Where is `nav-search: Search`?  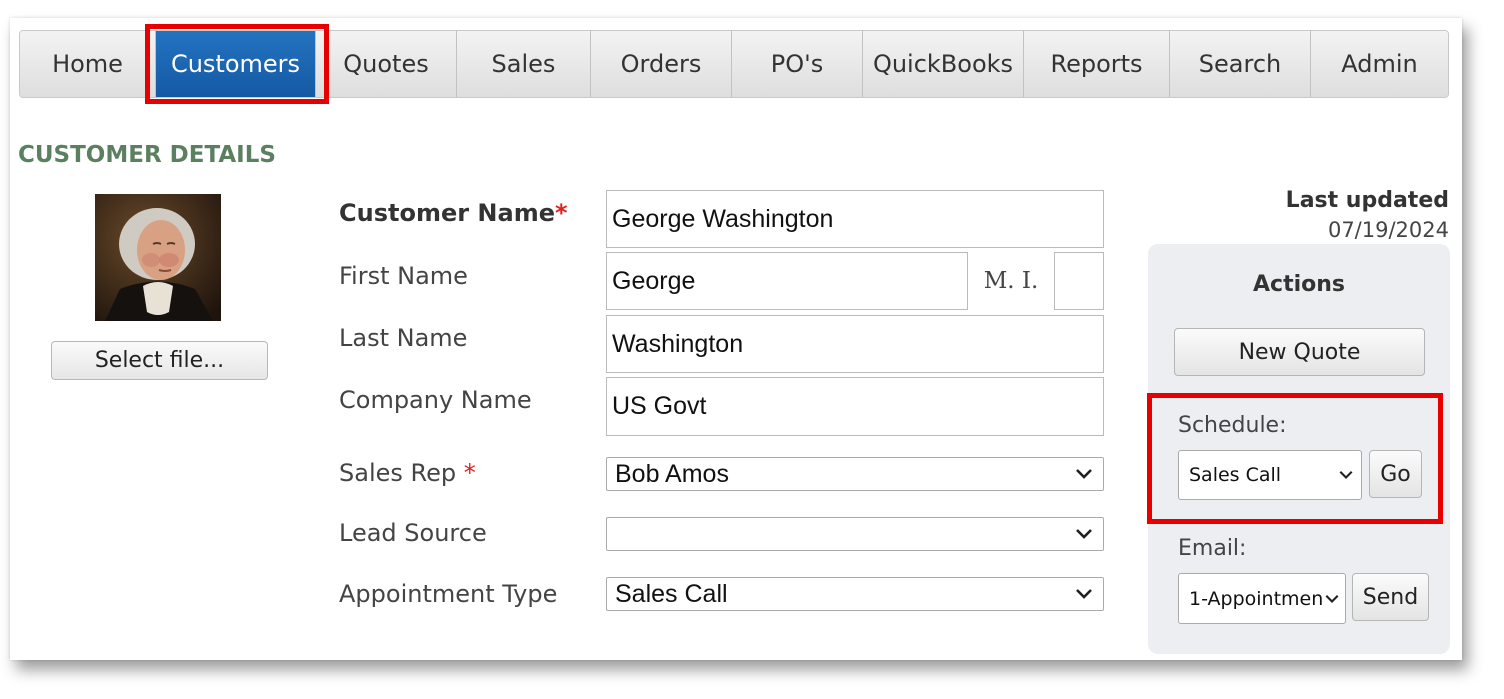 nav-search: Search is located at coordinates (1240, 64).